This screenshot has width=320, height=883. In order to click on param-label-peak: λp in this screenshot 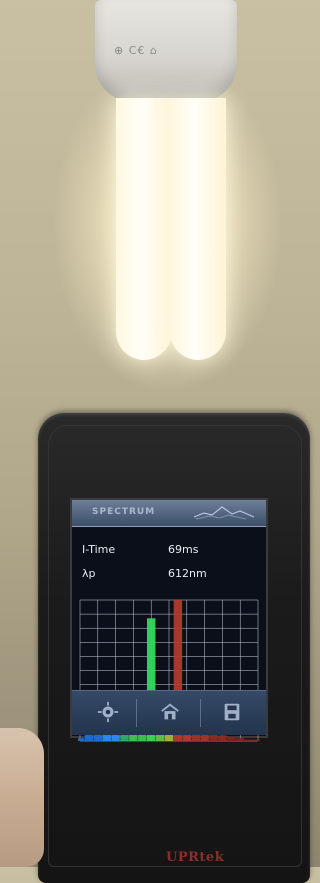, I will do `click(89, 573)`.